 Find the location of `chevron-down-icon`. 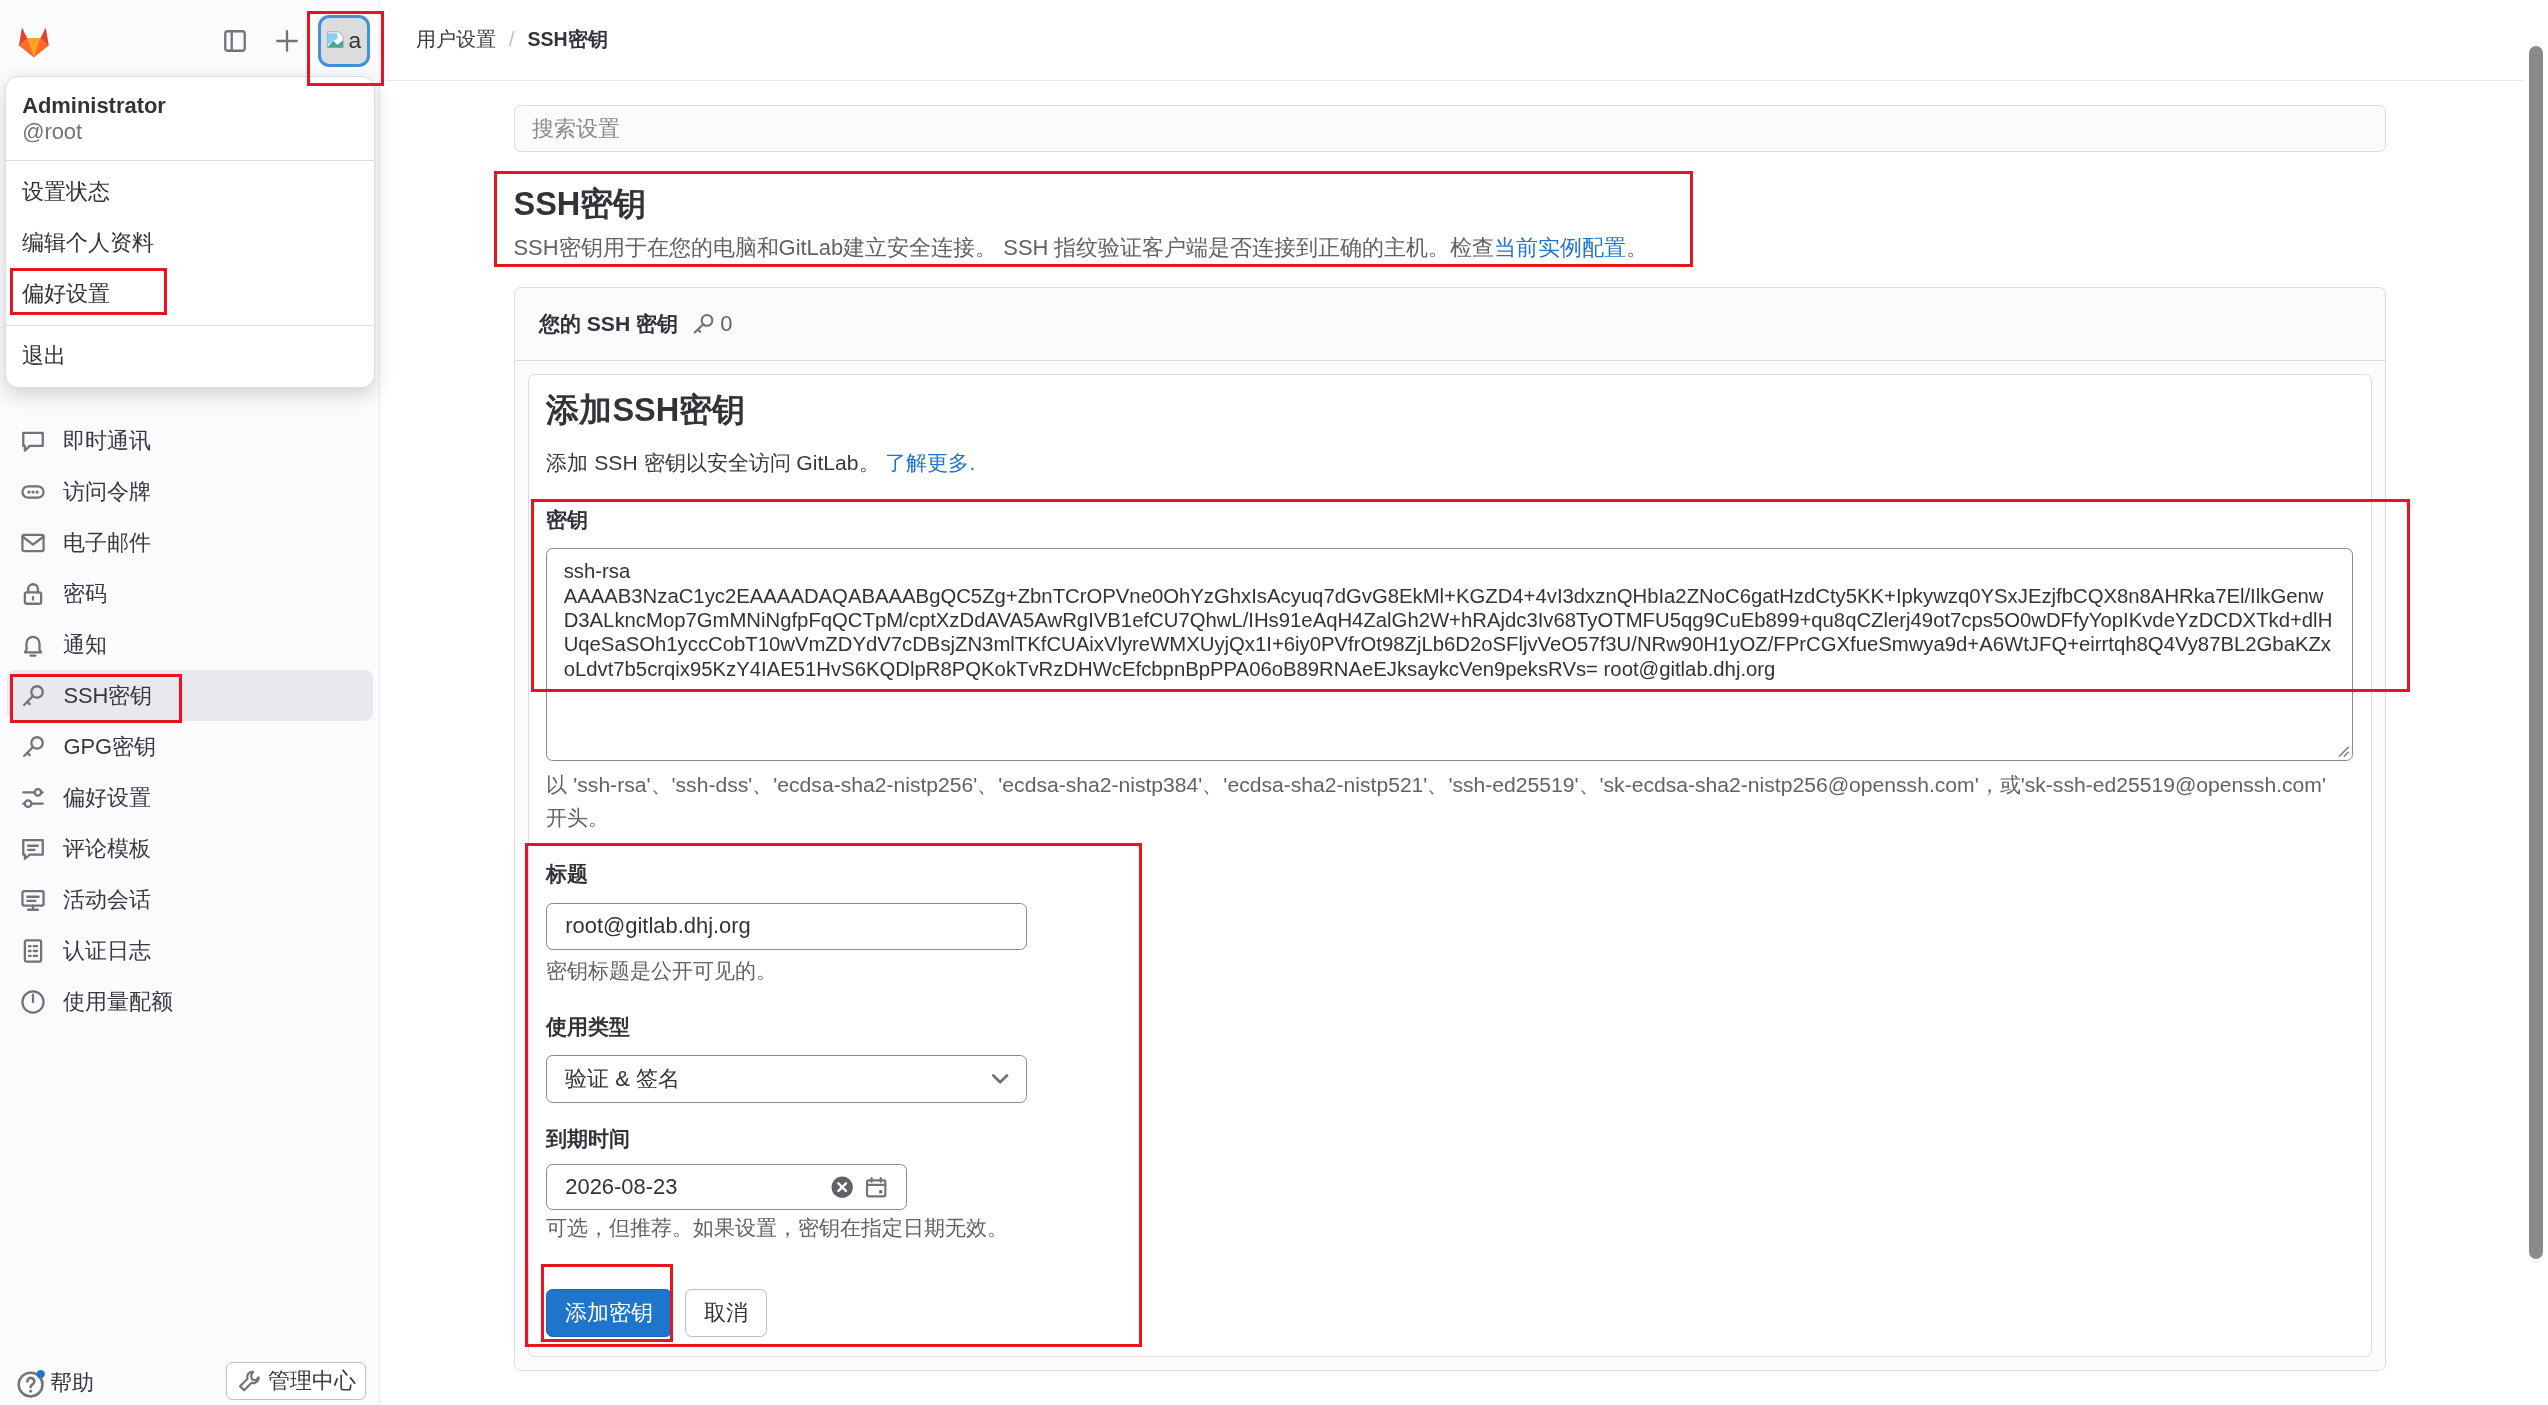

chevron-down-icon is located at coordinates (1000, 1079).